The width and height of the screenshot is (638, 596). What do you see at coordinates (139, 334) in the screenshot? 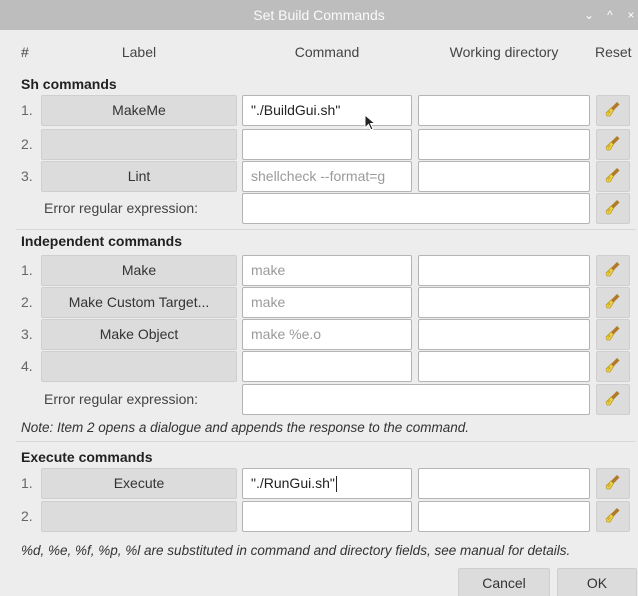
I see `label-button: Make Object` at bounding box center [139, 334].